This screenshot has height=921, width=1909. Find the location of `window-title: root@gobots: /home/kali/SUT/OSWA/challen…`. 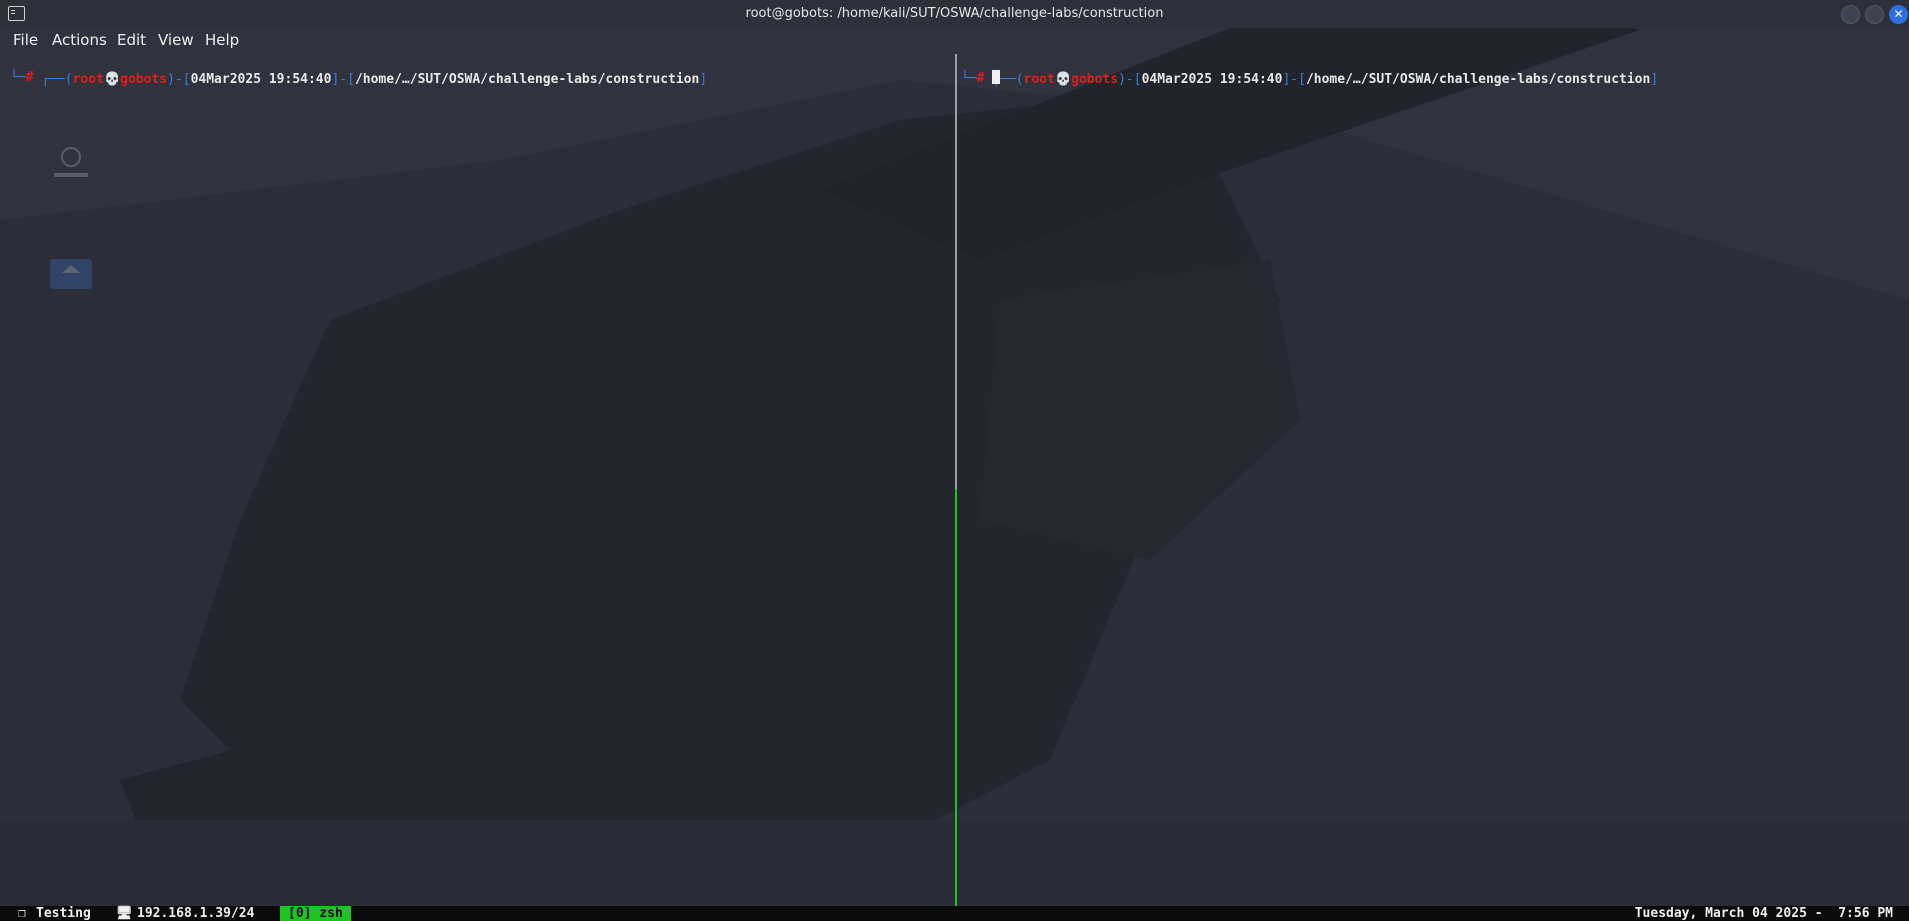

window-title: root@gobots: /home/kali/SUT/OSWA/challen… is located at coordinates (954, 13).